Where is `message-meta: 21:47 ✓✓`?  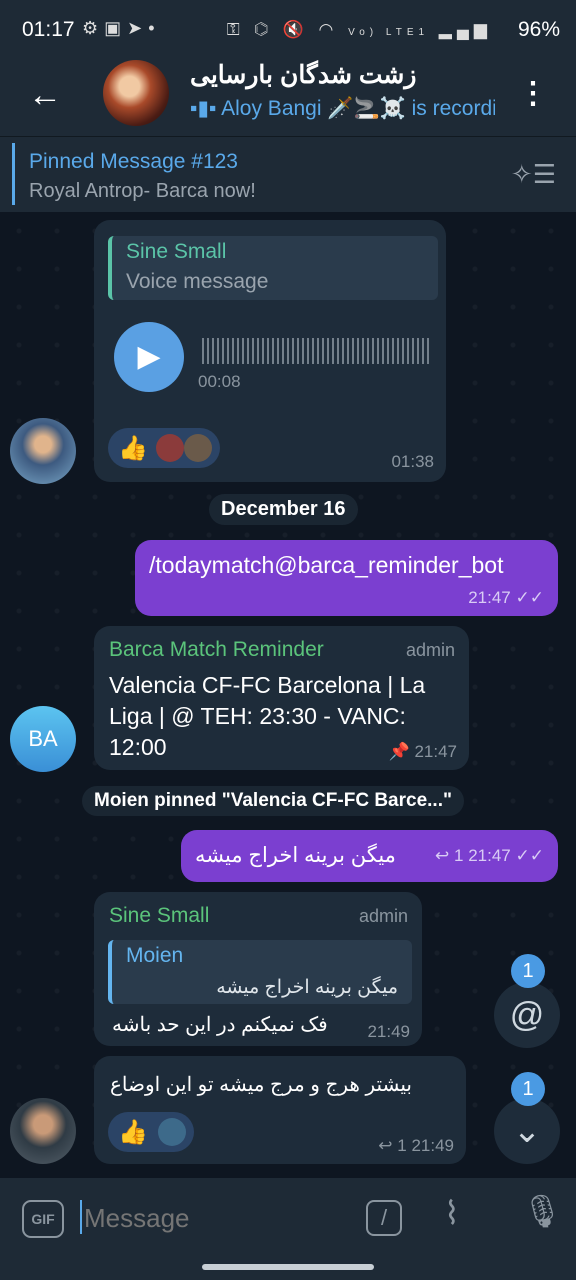 message-meta: 21:47 ✓✓ is located at coordinates (506, 597).